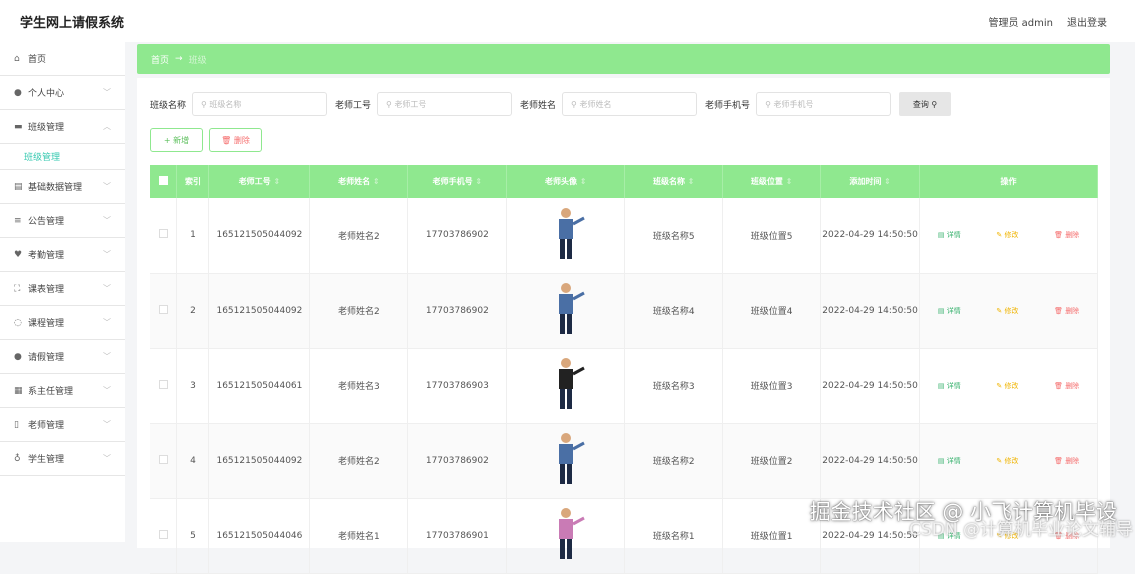 Image resolution: width=1135 pixels, height=574 pixels. Describe the element at coordinates (46, 94) in the screenshot. I see `sidebar-item-label: 个人中心` at that location.